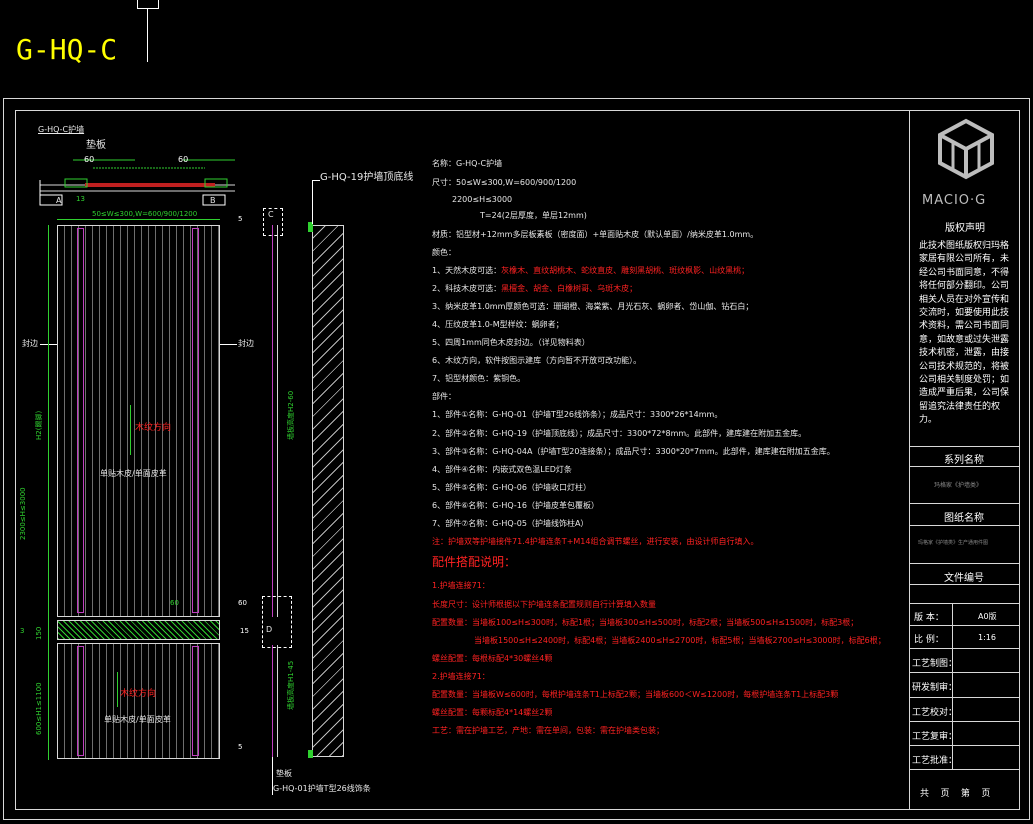 Image resolution: width=1033 pixels, height=824 pixels. I want to click on dim-3: 3, so click(22, 631).